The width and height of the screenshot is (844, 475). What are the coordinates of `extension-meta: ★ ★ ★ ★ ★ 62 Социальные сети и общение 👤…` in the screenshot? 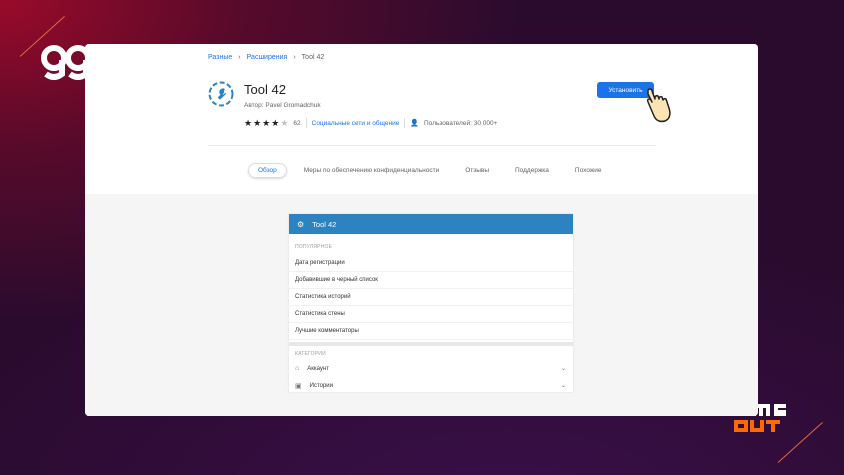 It's located at (370, 123).